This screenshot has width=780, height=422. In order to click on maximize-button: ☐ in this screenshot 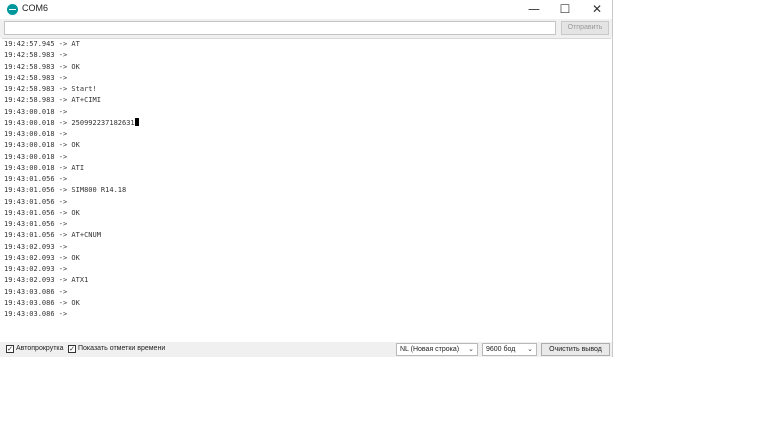, I will do `click(565, 9)`.